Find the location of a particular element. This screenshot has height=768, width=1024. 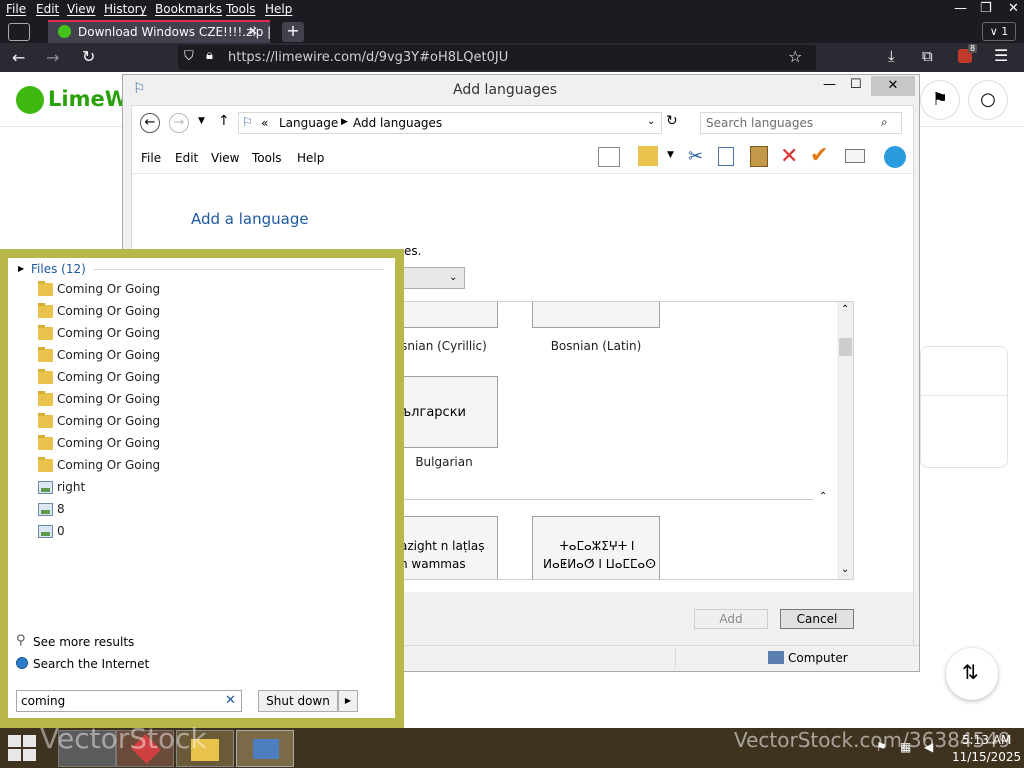

clock-time: 5:13 AM is located at coordinates (986, 740).